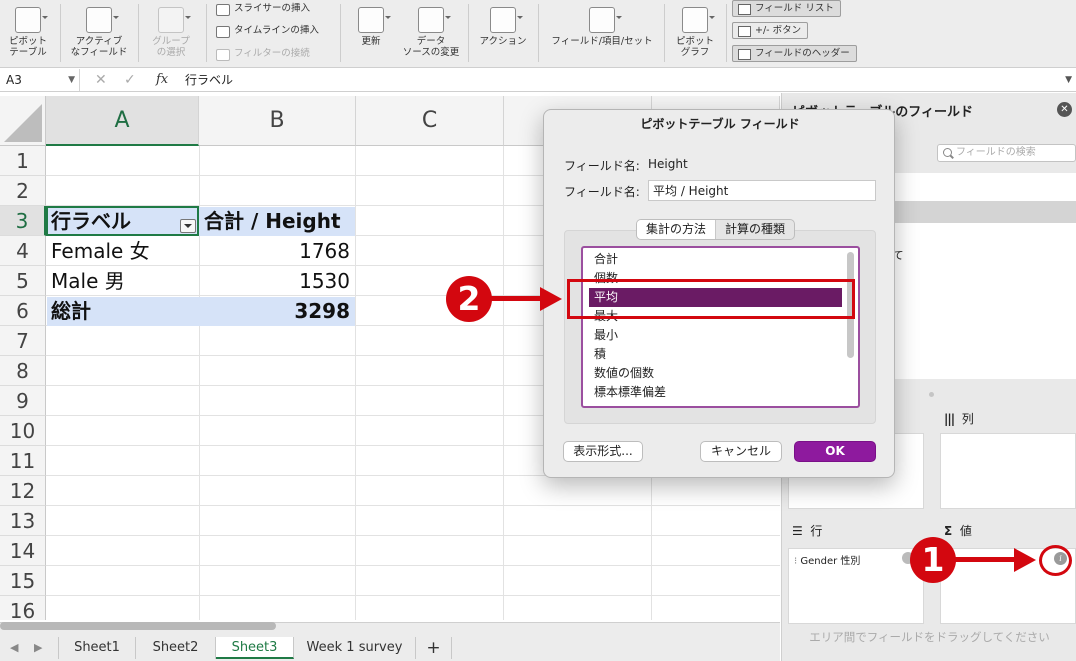 This screenshot has height=661, width=1076. Describe the element at coordinates (174, 20) in the screenshot. I see `group-icon` at that location.